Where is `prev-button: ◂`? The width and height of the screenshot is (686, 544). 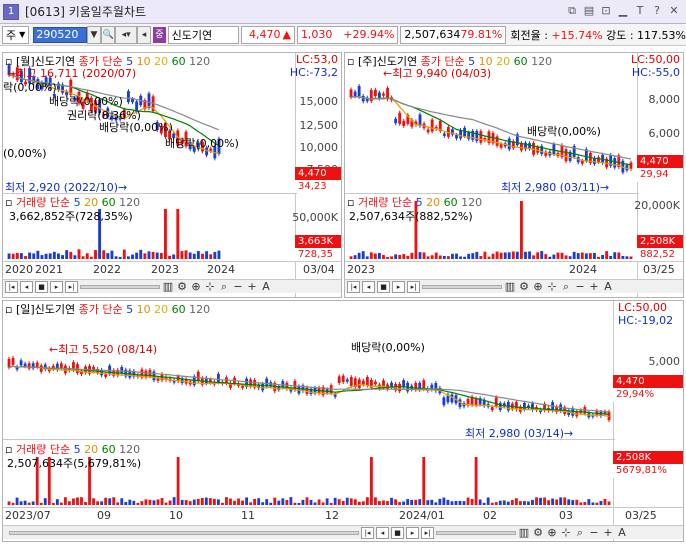 prev-button: ◂ is located at coordinates (144, 34).